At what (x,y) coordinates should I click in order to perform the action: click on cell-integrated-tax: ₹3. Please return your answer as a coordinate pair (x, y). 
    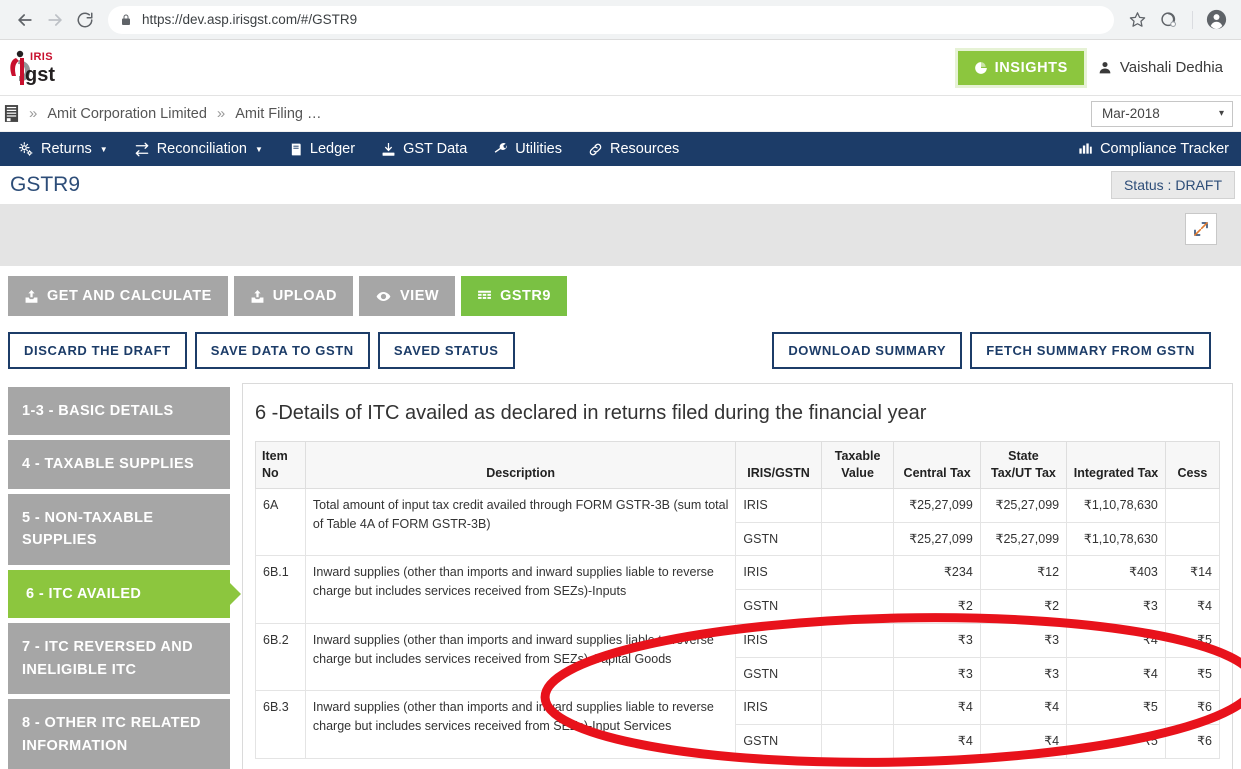
    Looking at the image, I should click on (1116, 606).